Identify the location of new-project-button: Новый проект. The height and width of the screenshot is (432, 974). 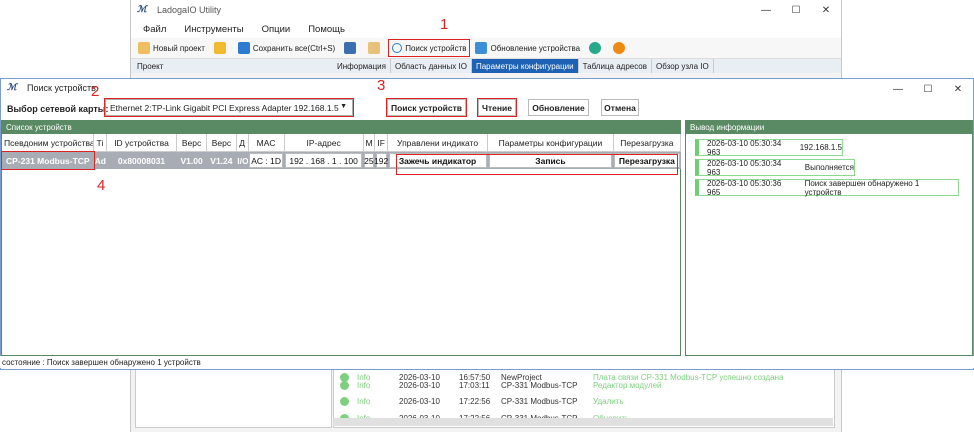
(171, 48).